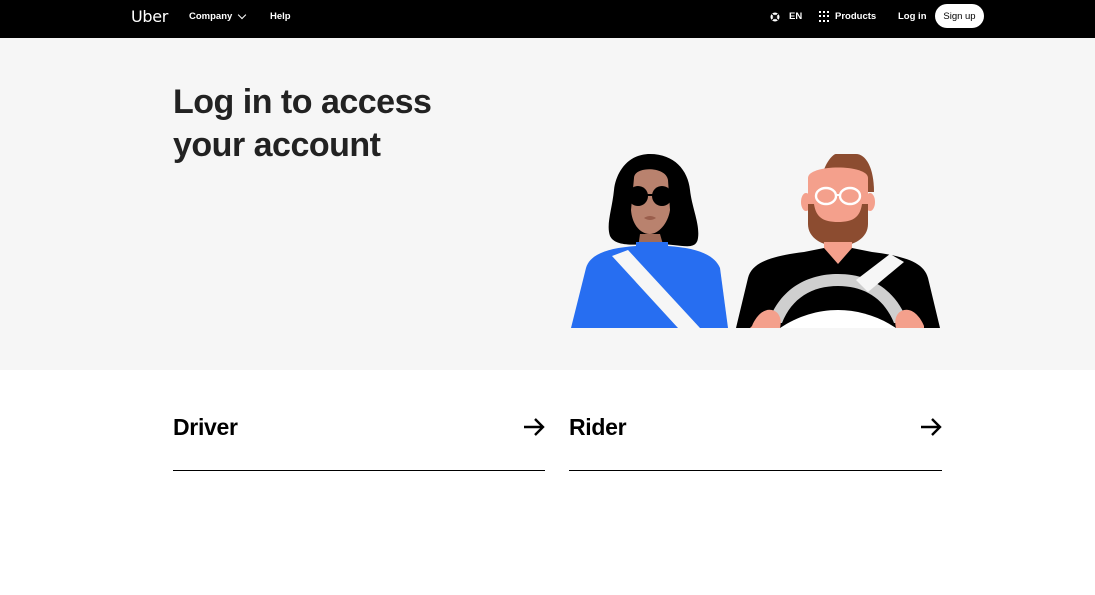 The width and height of the screenshot is (1095, 595). I want to click on globe-icon, so click(775, 16).